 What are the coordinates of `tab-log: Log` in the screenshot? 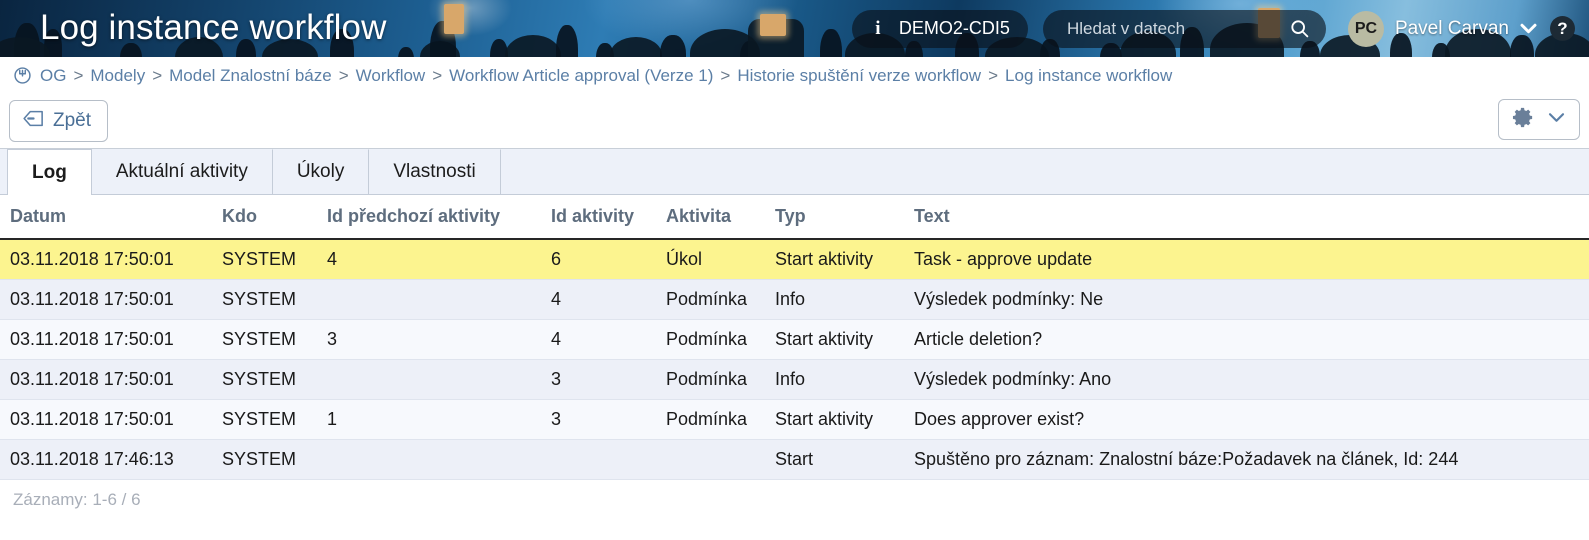 It's located at (49, 172).